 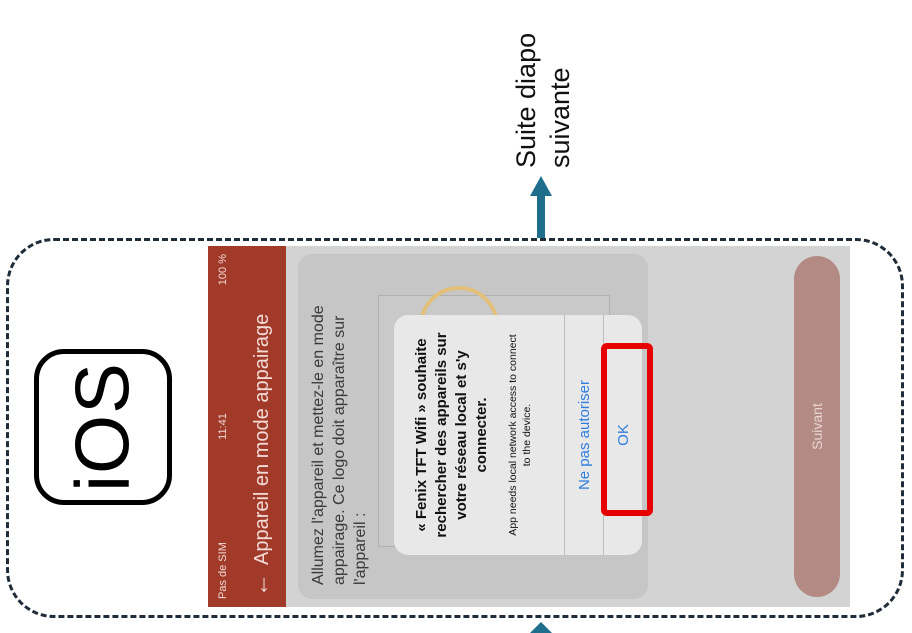 What do you see at coordinates (543, 100) in the screenshot?
I see `next-slide-caption: Suite diapo suivante` at bounding box center [543, 100].